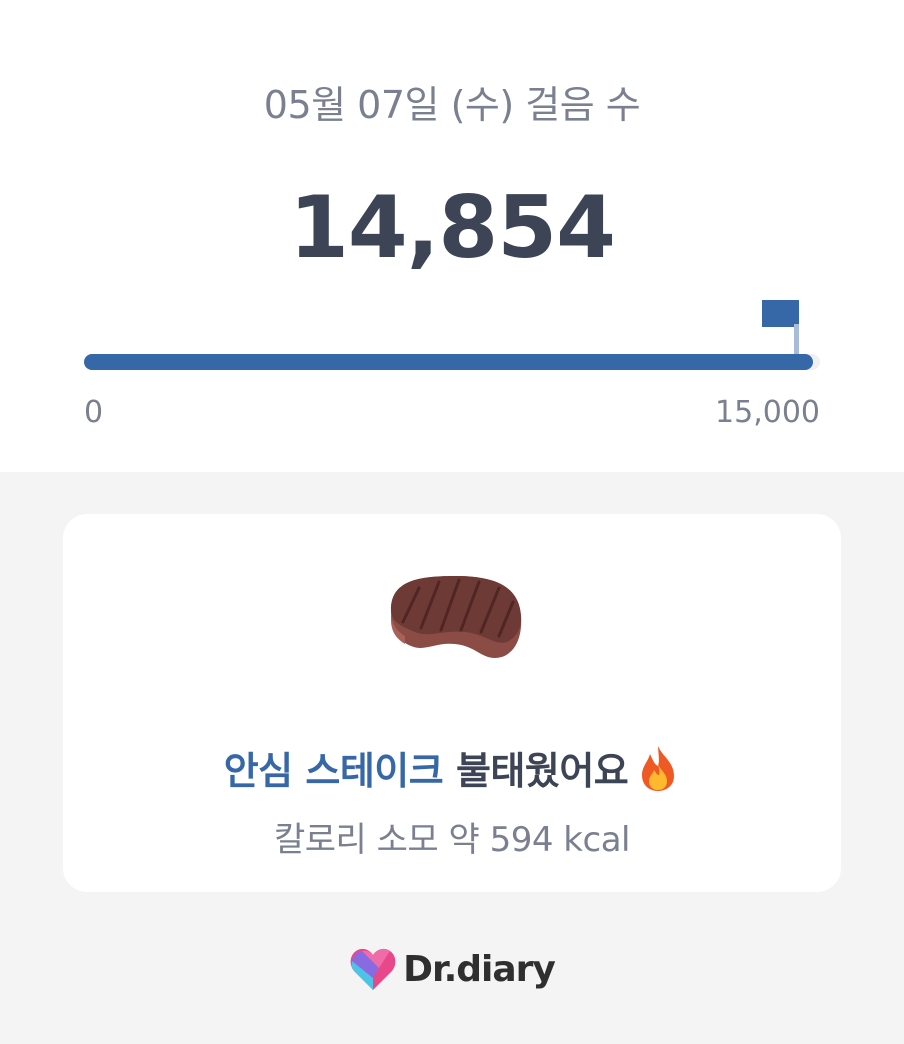 Image resolution: width=904 pixels, height=1044 pixels. Describe the element at coordinates (796, 340) in the screenshot. I see `flag-pole` at that location.